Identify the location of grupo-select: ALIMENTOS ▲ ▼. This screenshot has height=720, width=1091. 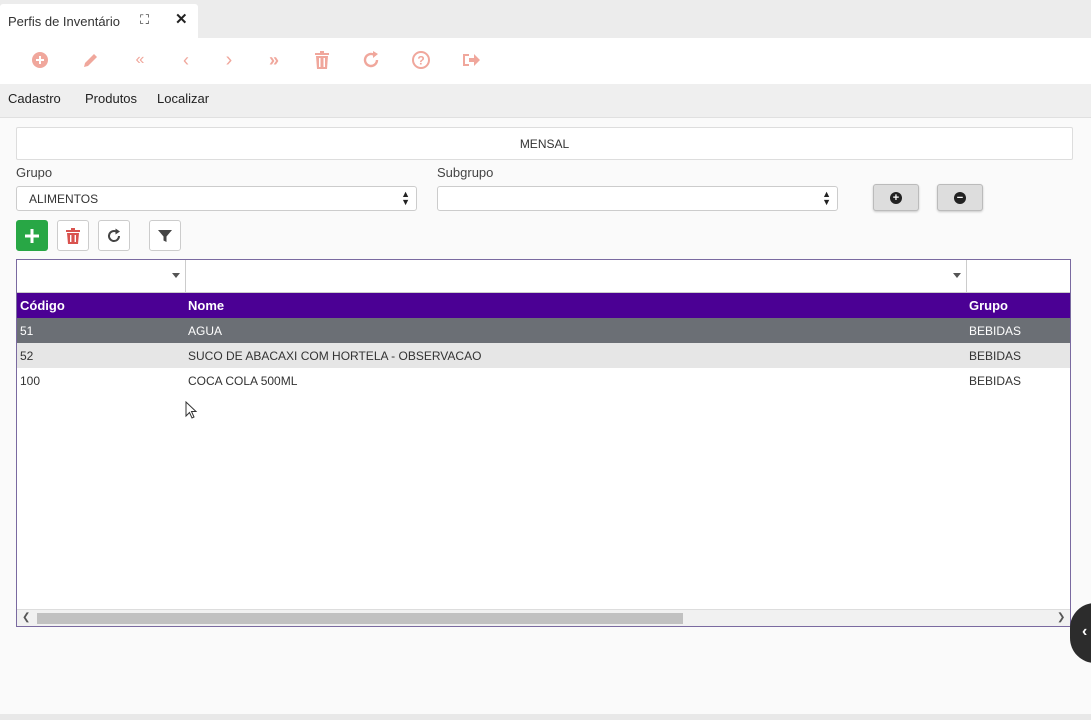
(216, 198).